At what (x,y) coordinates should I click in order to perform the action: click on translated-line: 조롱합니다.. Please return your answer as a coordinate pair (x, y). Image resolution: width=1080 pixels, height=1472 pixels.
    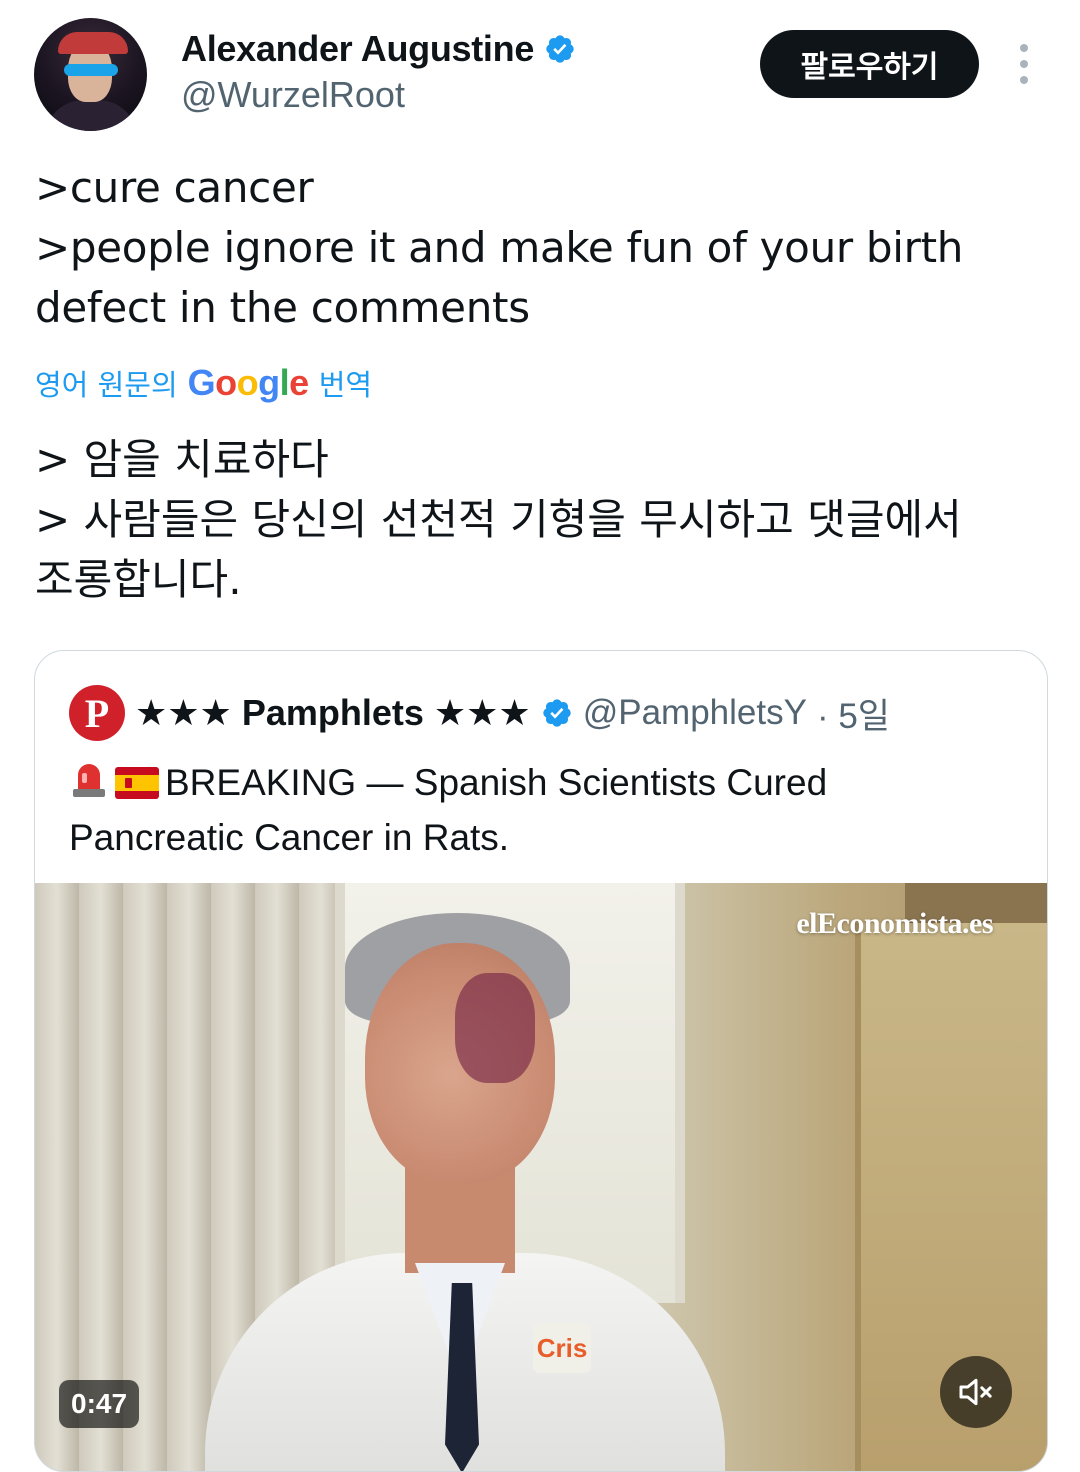
    Looking at the image, I should click on (138, 579).